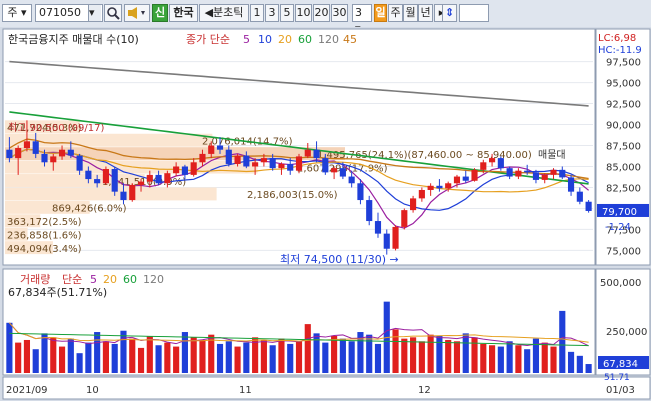 This screenshot has width=651, height=401. What do you see at coordinates (350, 39) in the screenshot?
I see `ma-45: 45` at bounding box center [350, 39].